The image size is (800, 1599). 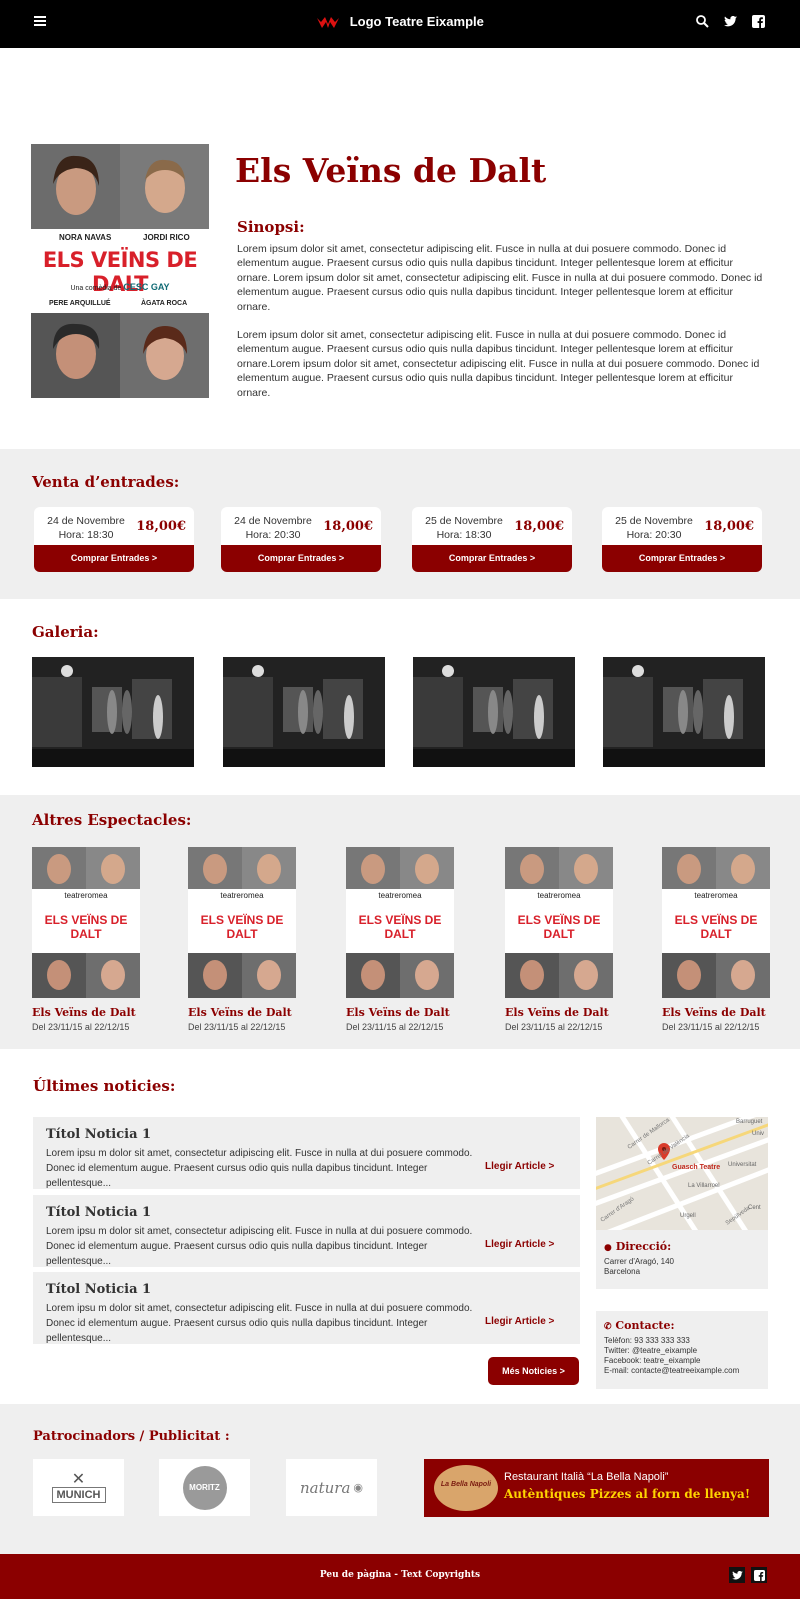 What do you see at coordinates (204, 1487) in the screenshot?
I see `sponsor-logo-moritz: MORITZ` at bounding box center [204, 1487].